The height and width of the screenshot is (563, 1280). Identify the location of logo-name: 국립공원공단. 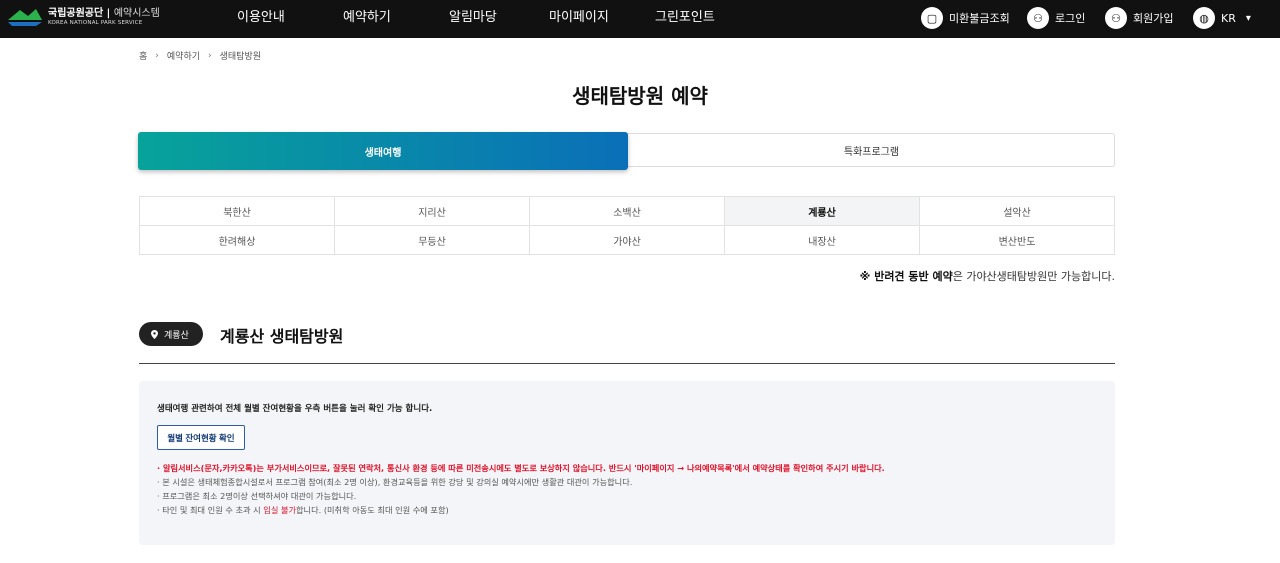
(76, 14).